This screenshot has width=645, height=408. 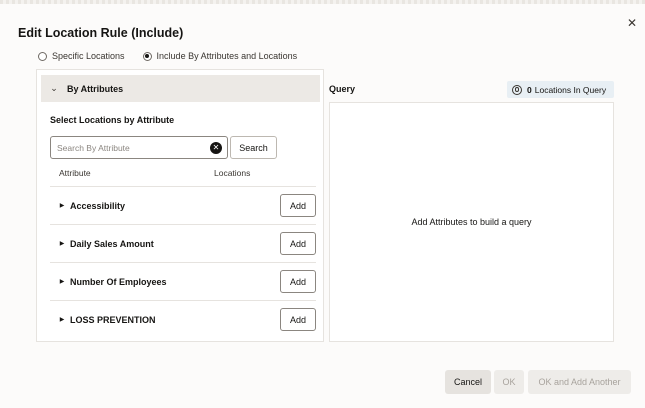 I want to click on list-item: ▶ Accessibility Add, so click(x=183, y=205).